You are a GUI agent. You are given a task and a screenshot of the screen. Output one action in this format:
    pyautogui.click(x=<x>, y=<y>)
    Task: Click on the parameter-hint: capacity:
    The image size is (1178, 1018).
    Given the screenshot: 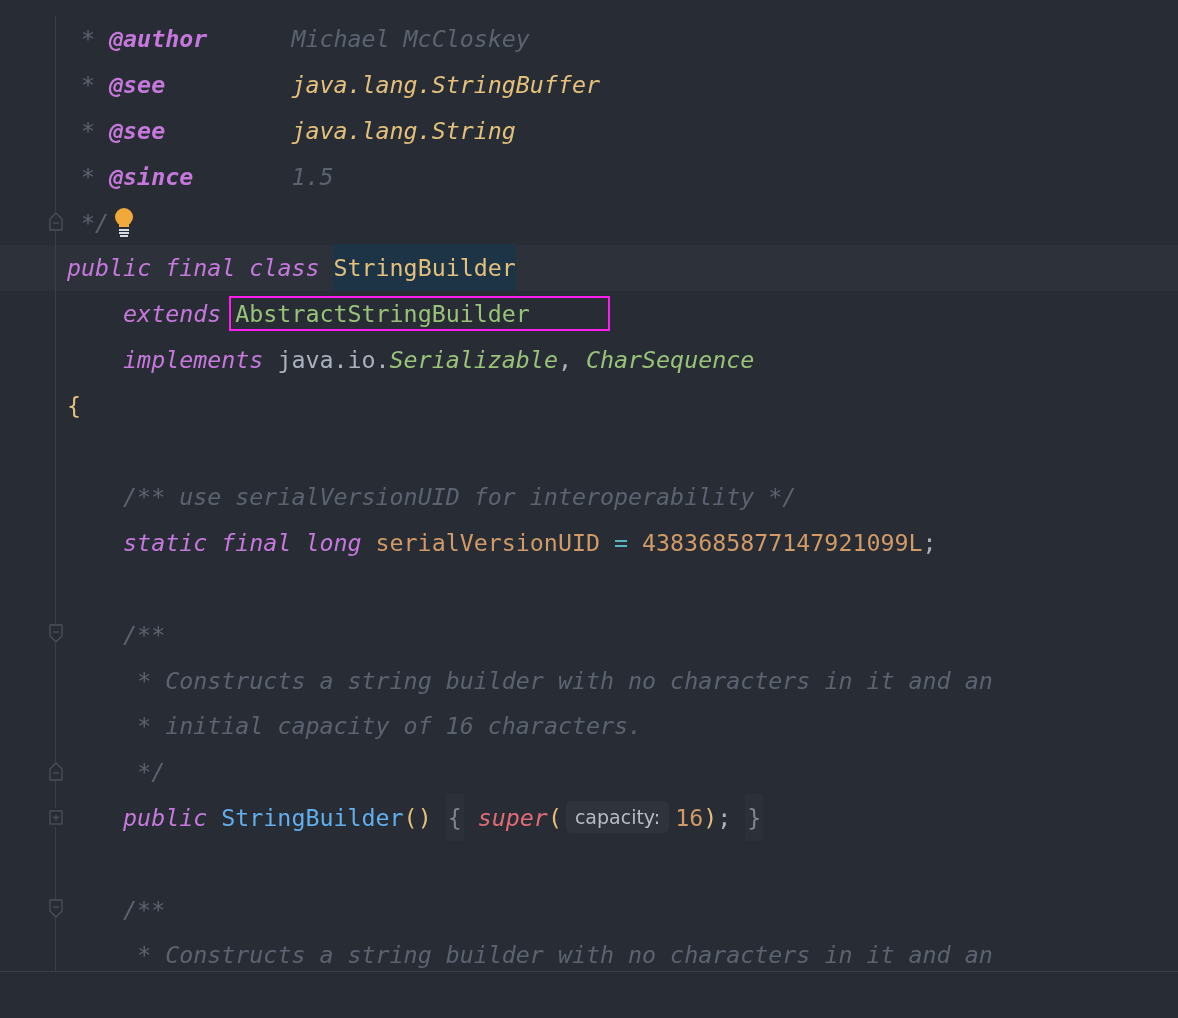 What is the action you would take?
    pyautogui.click(x=617, y=817)
    